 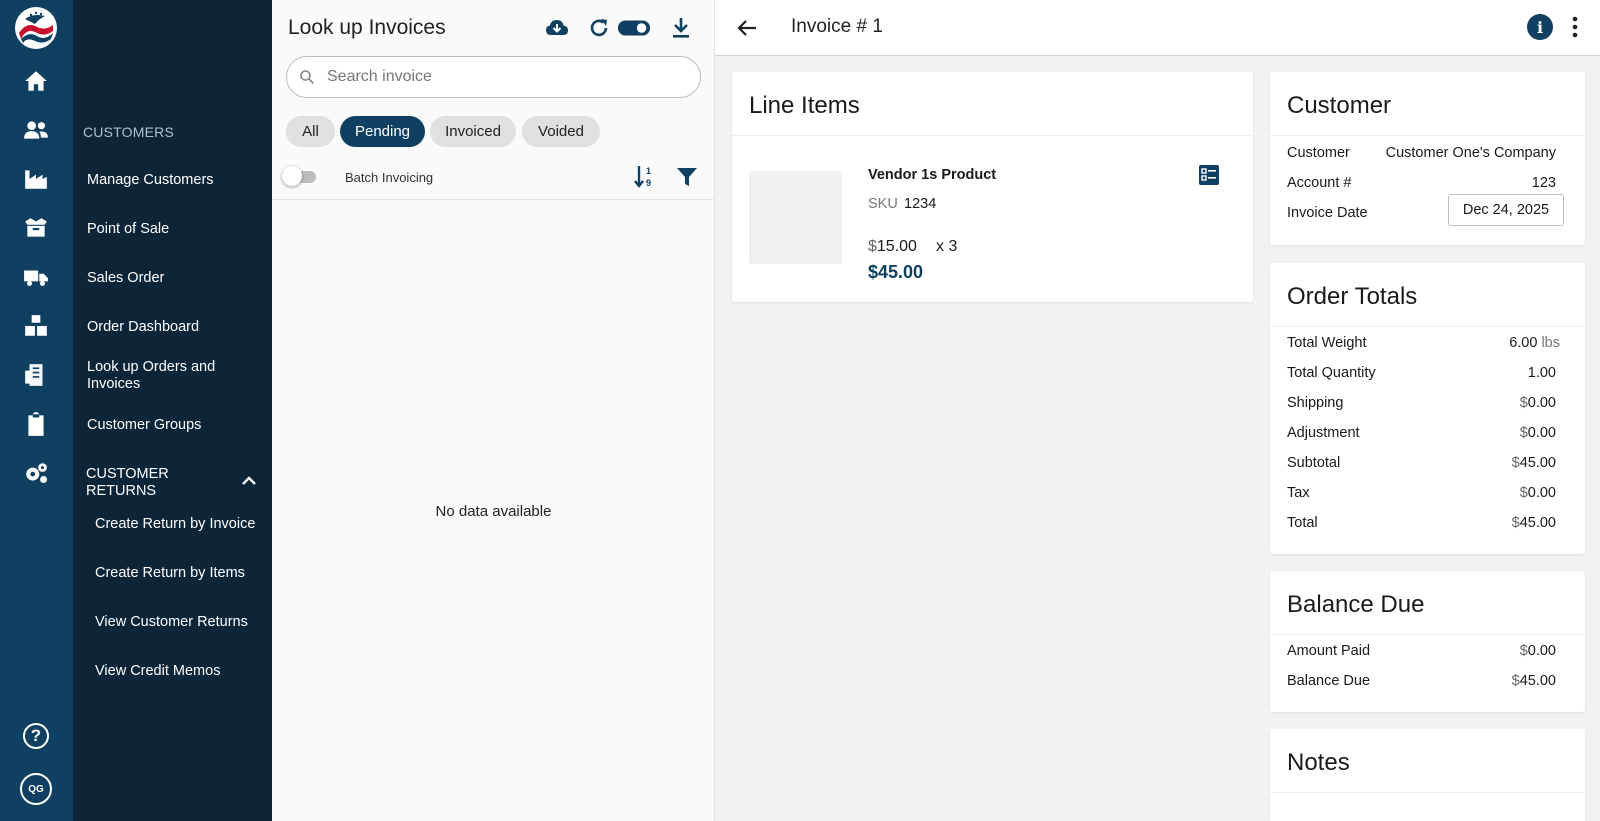 What do you see at coordinates (599, 28) in the screenshot?
I see `refresh-icon` at bounding box center [599, 28].